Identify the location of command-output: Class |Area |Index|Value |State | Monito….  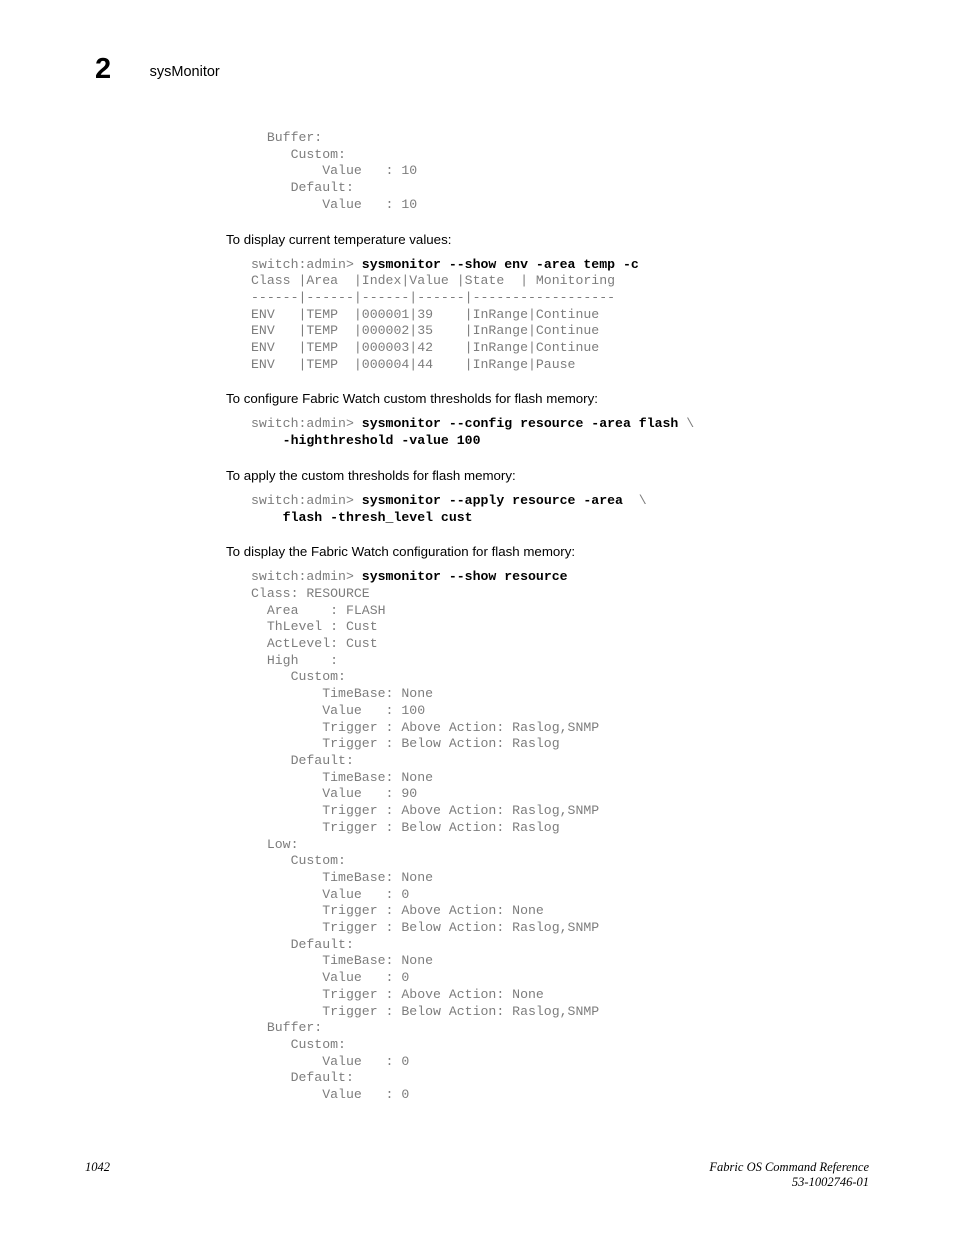
(433, 322).